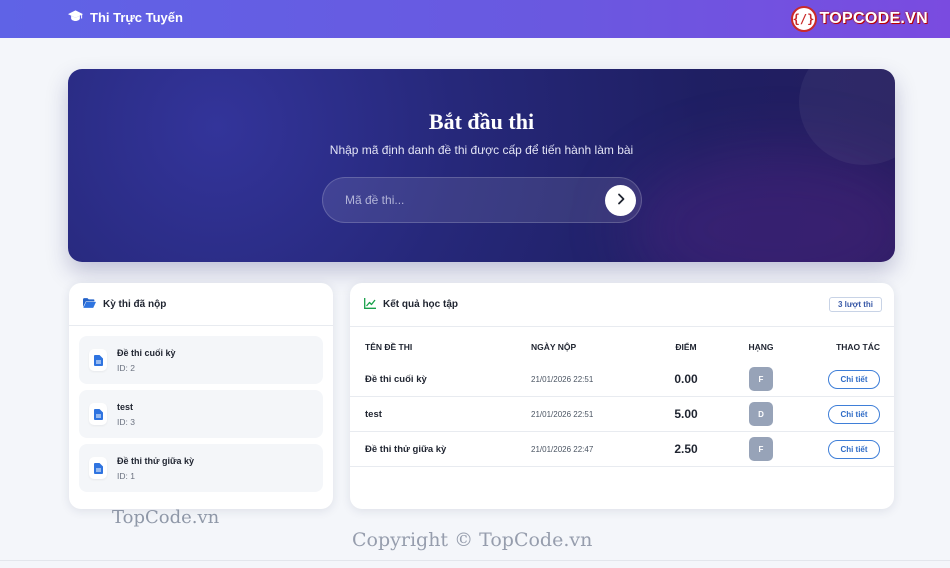 This screenshot has width=950, height=568. What do you see at coordinates (373, 414) in the screenshot?
I see `exam-name-cell: test` at bounding box center [373, 414].